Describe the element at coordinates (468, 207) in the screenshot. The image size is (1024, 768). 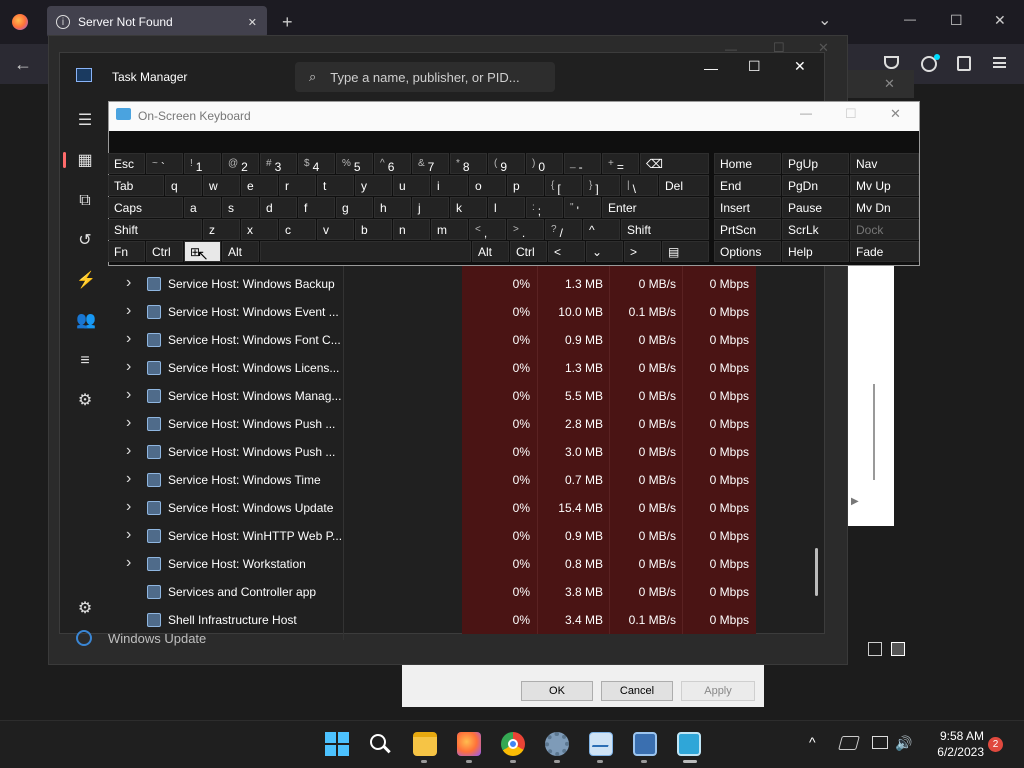
I see `key-k: k` at that location.